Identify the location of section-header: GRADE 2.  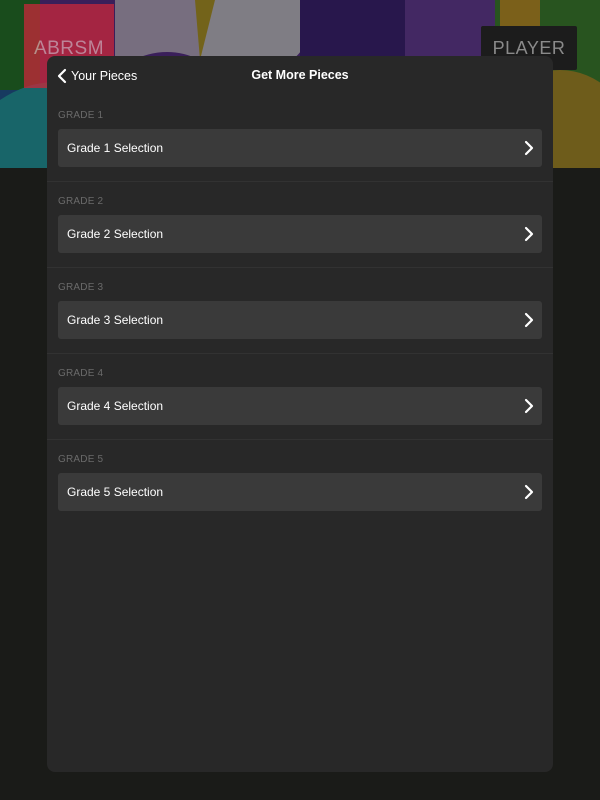
(81, 201).